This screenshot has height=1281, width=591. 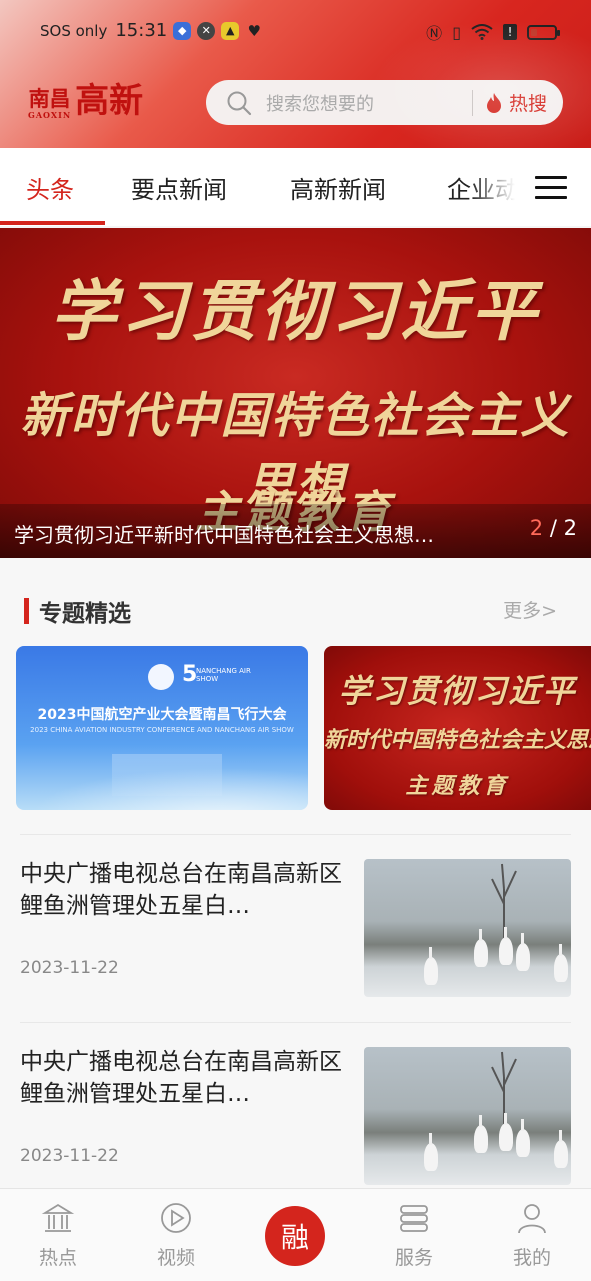 I want to click on tab-mine-label: 我的, so click(x=531, y=1258).